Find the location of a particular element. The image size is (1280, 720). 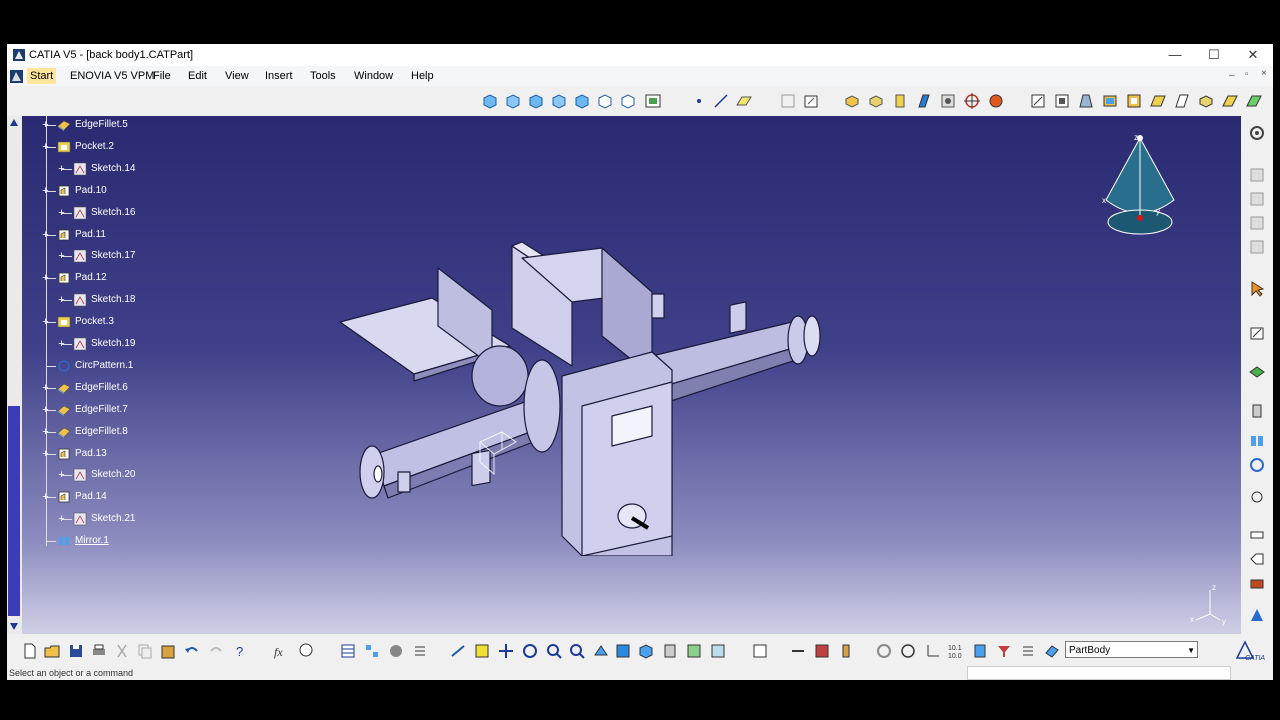

sketcher-grid-icon is located at coordinates (788, 101).